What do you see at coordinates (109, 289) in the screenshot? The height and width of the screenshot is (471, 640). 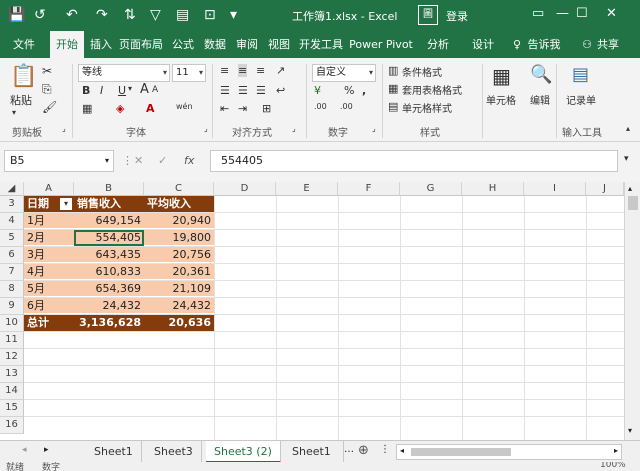 I see `table-cell: 654,369` at bounding box center [109, 289].